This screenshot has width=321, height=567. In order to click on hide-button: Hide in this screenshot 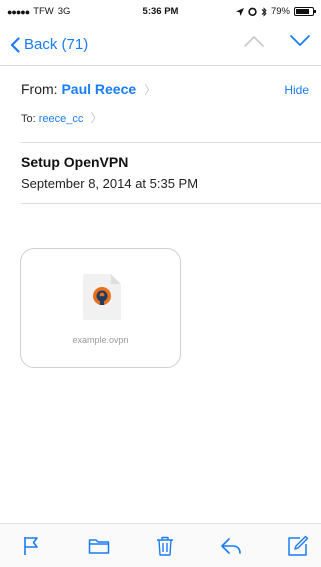, I will do `click(296, 90)`.